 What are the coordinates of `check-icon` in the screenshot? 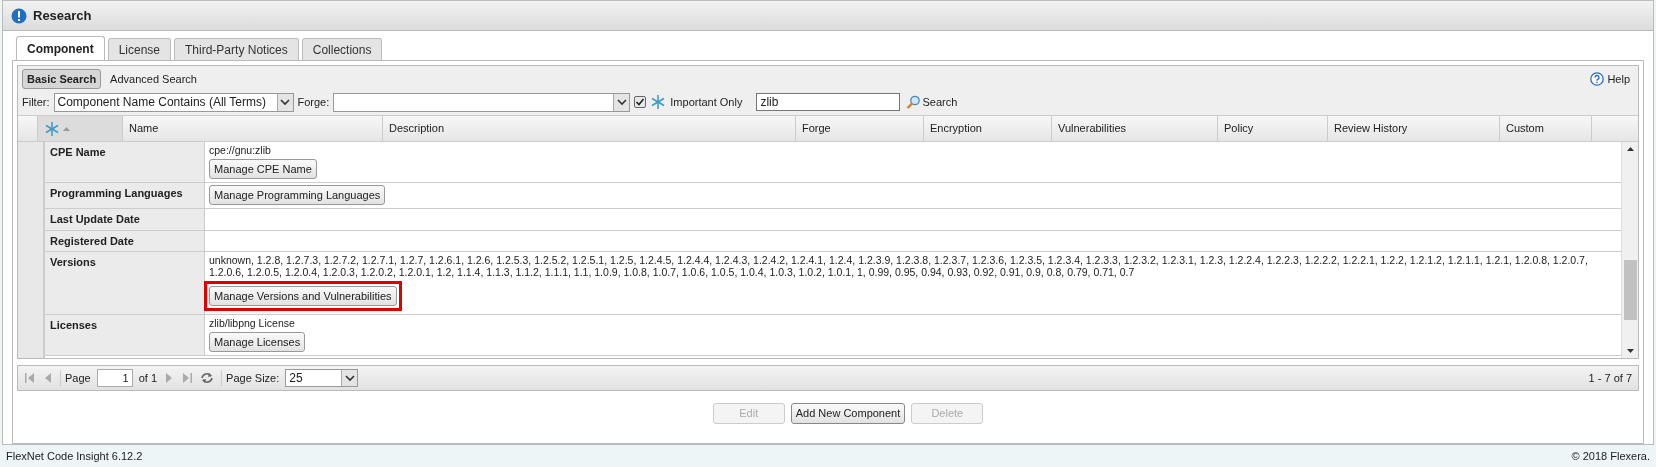 It's located at (640, 102).